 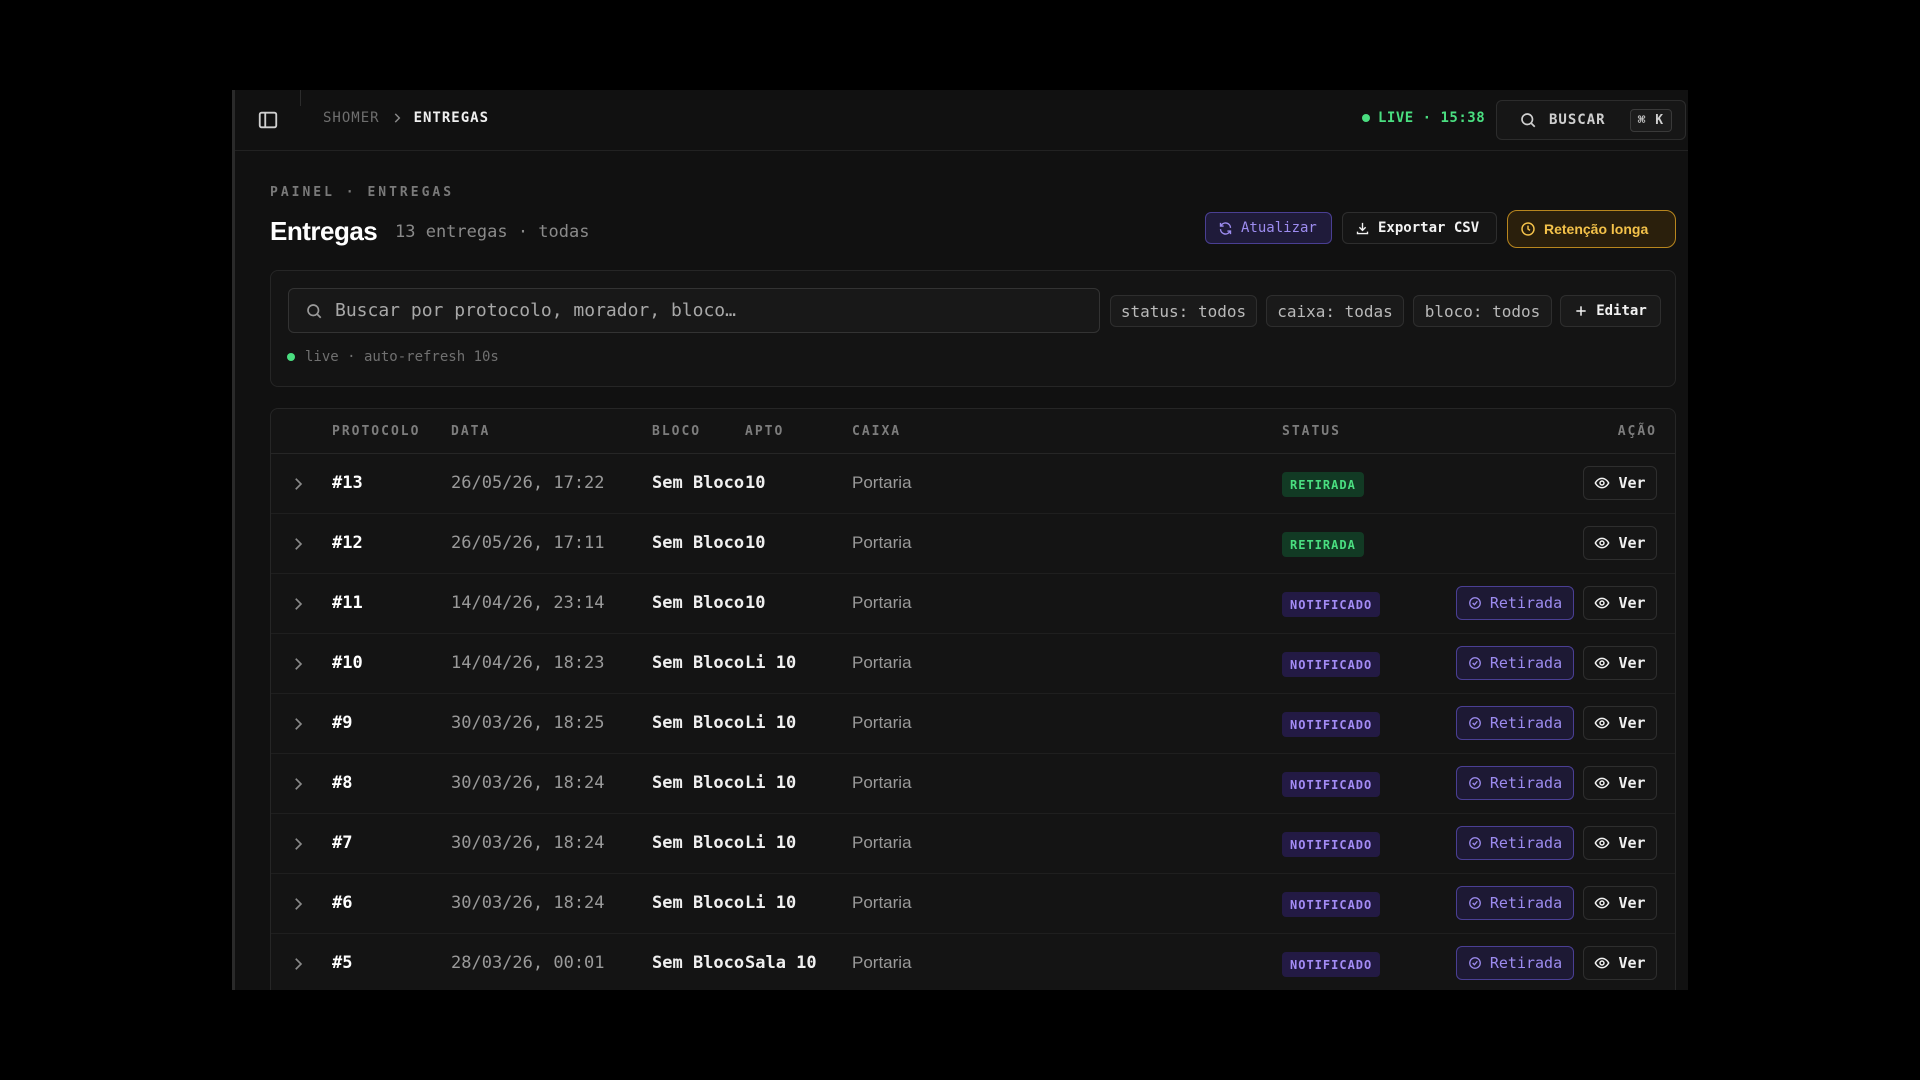 I want to click on status-badge: NOTIFICADO, so click(x=1331, y=904).